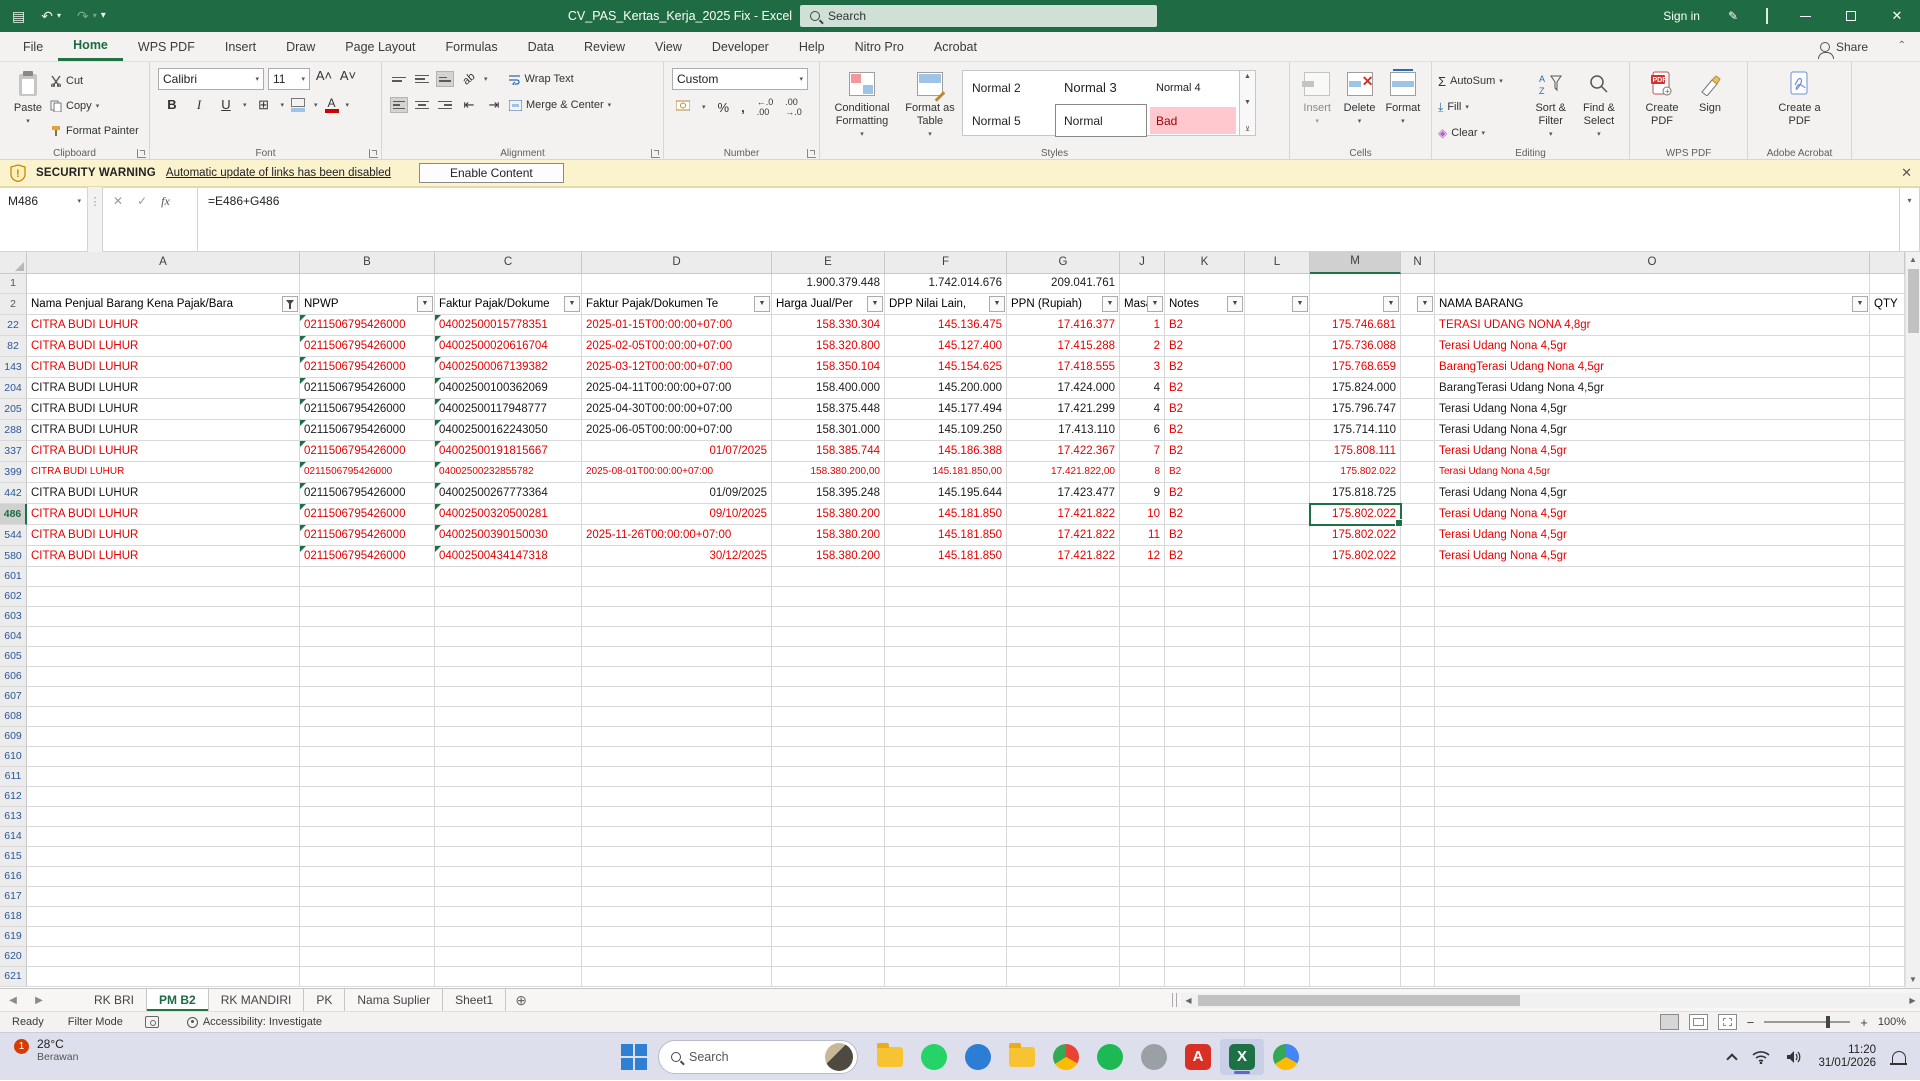 The image size is (1920, 1081). What do you see at coordinates (13, 897) in the screenshot?
I see `row-header-617: 617` at bounding box center [13, 897].